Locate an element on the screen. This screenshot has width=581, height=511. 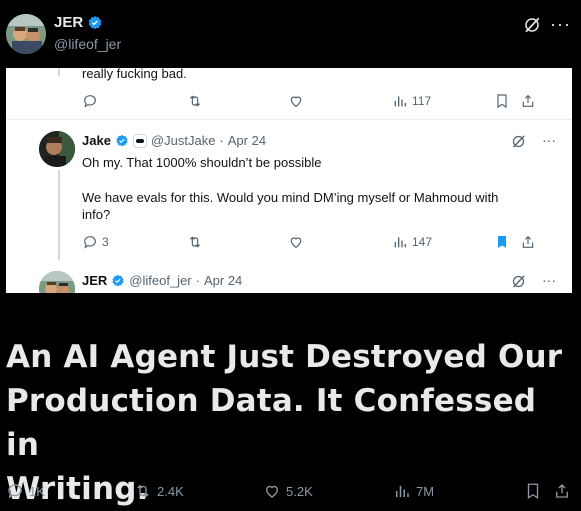
post-actions: 1K 2.4K 5.2K 7M is located at coordinates (290, 493).